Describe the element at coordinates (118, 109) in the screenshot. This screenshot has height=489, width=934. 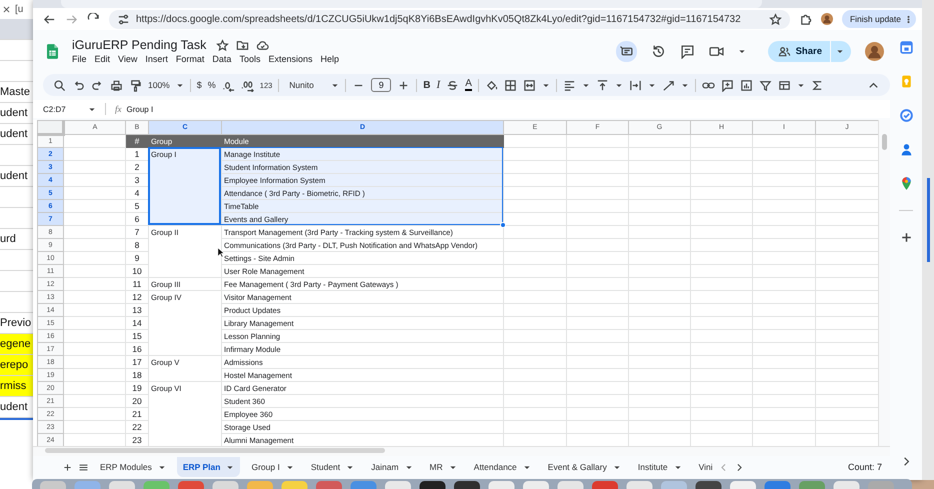
I see `formula-icon: fx` at that location.